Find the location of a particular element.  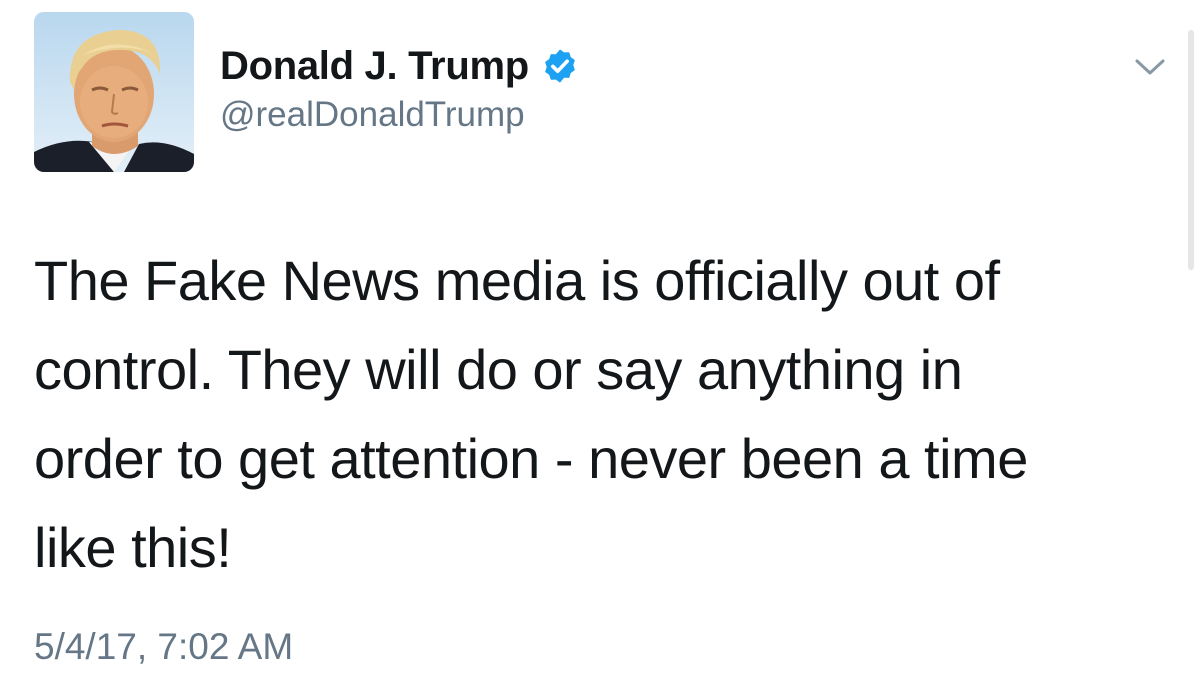

tweet-text-line: The Fake News media is officially out of is located at coordinates (517, 280).